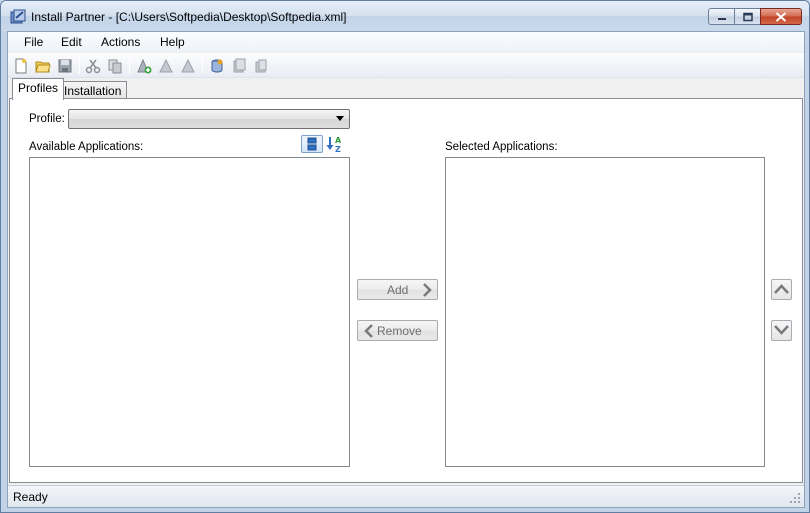 The image size is (810, 513). I want to click on minimize-button, so click(721, 16).